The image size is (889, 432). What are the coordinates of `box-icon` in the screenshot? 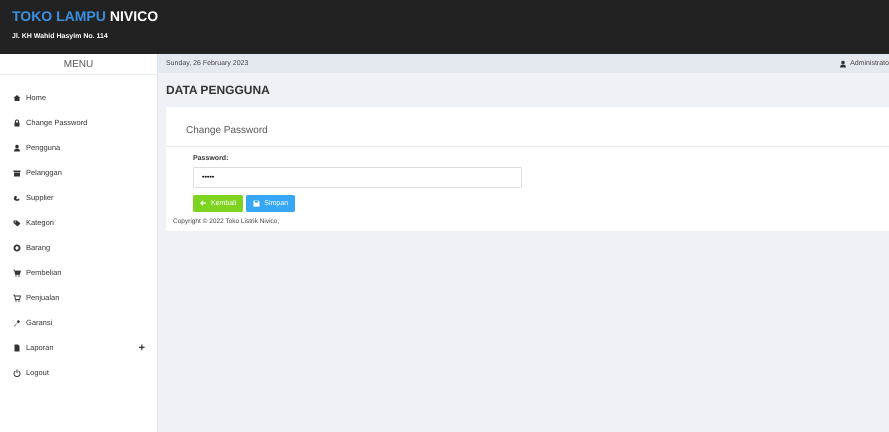 It's located at (17, 172).